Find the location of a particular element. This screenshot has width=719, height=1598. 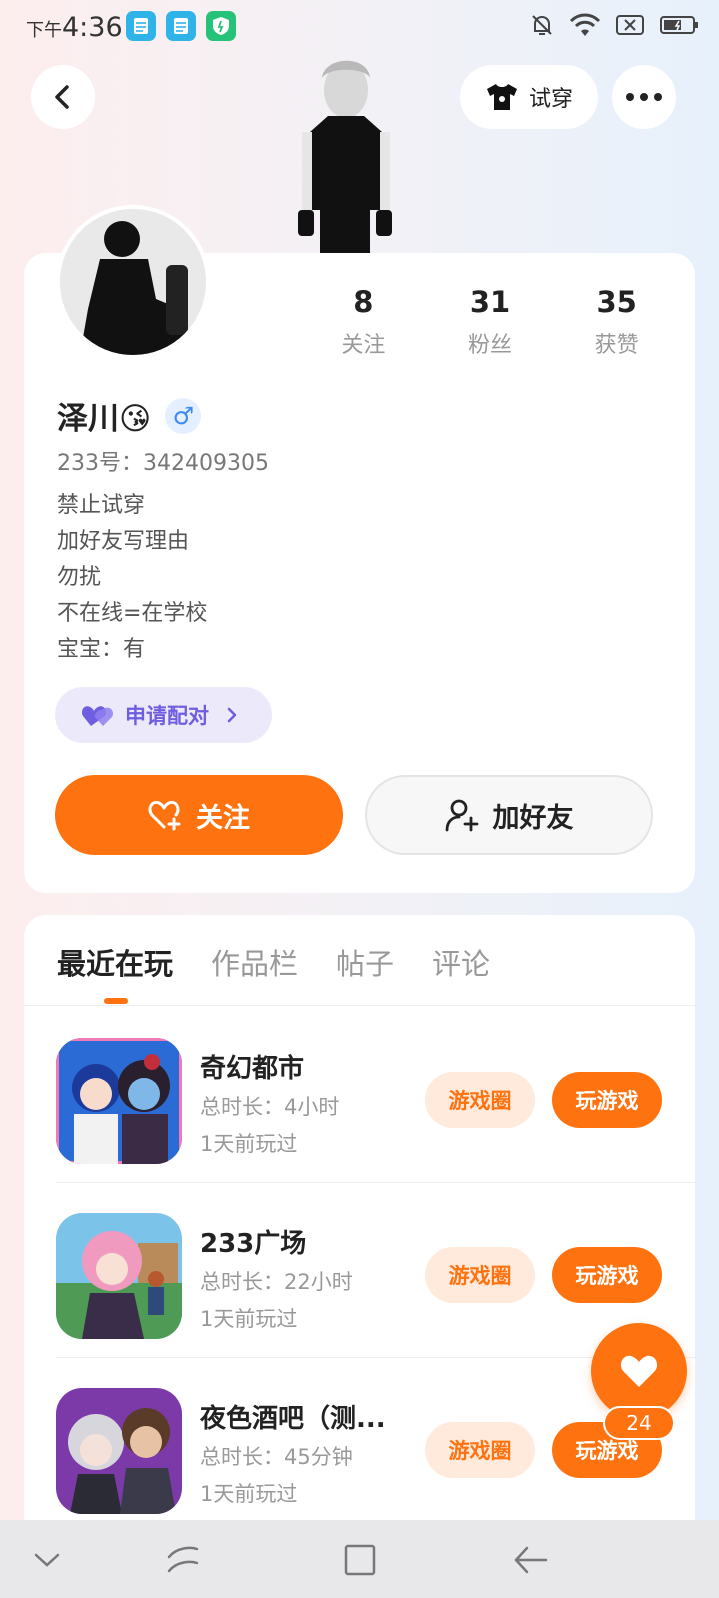

try-on-button: 试穿 is located at coordinates (529, 97).